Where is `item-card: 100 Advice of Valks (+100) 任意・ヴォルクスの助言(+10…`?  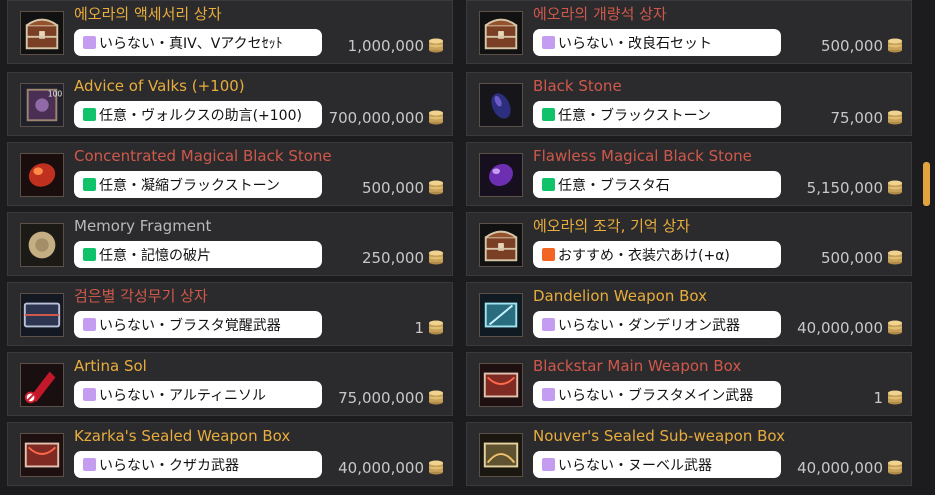
item-card: 100 Advice of Valks (+100) 任意・ヴォルクスの助言(+10… is located at coordinates (230, 104).